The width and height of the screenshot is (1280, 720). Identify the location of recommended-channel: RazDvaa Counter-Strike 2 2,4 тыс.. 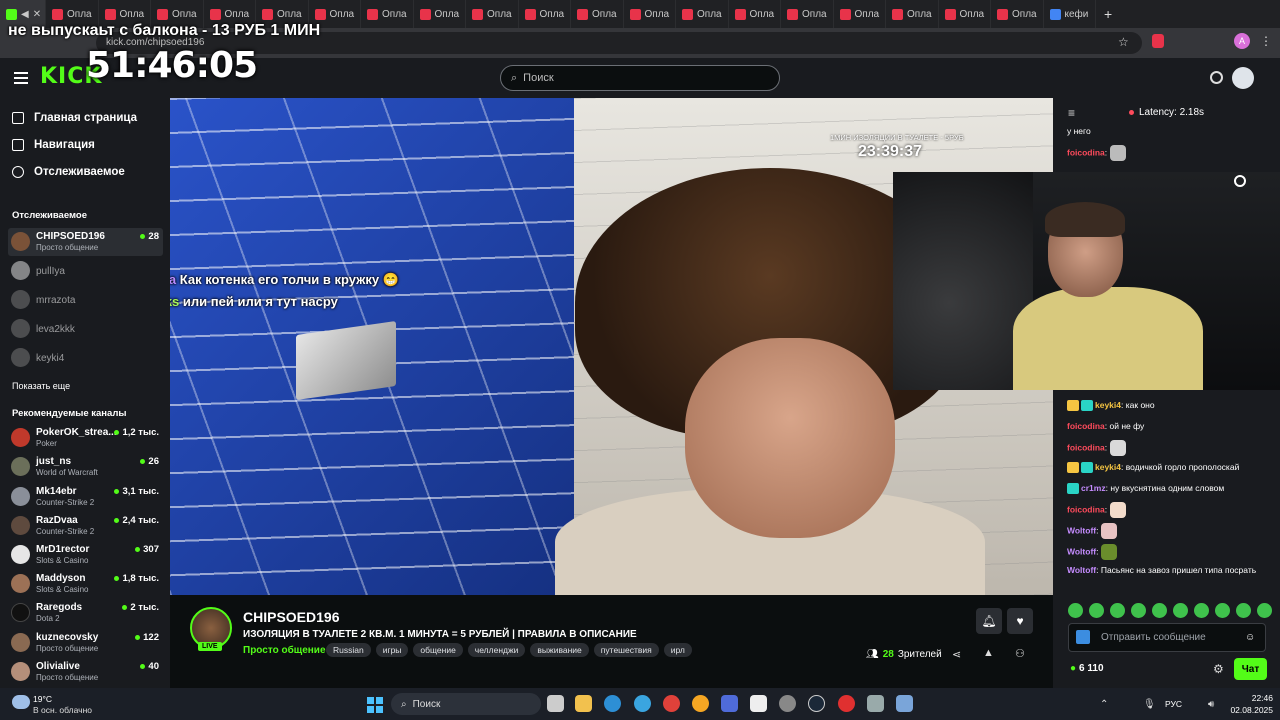
(85, 526).